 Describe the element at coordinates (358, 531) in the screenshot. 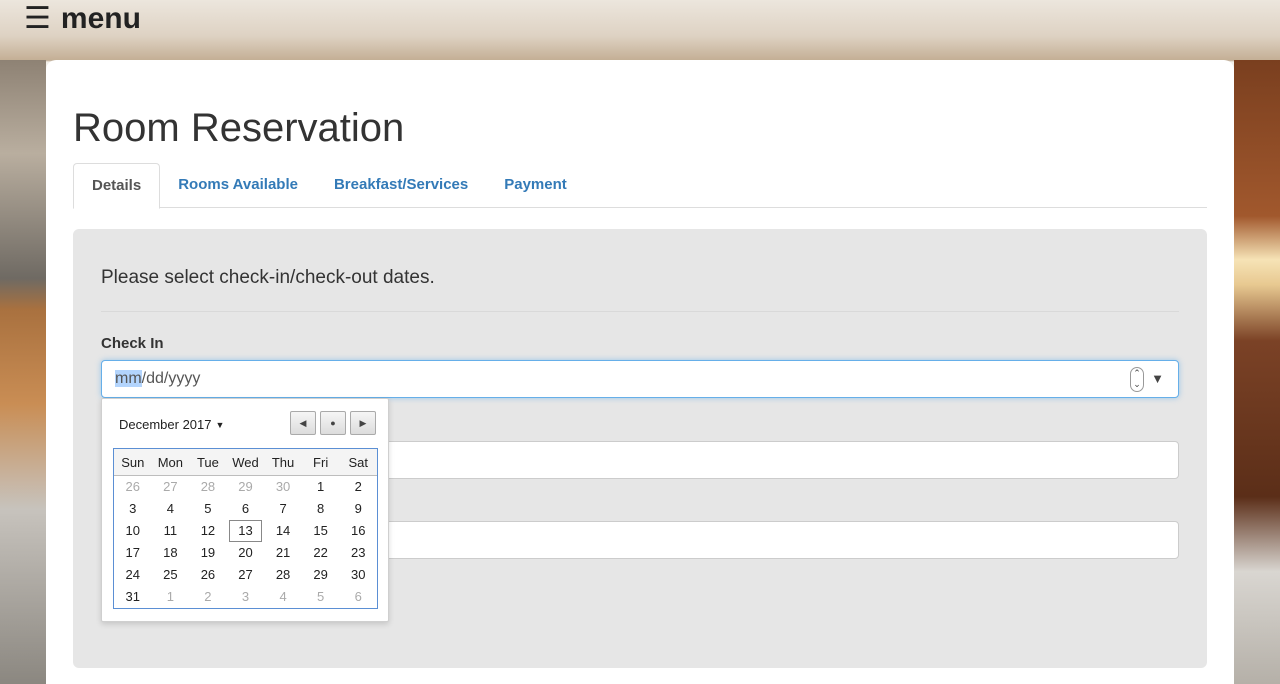

I see `calendar-day: 16` at that location.